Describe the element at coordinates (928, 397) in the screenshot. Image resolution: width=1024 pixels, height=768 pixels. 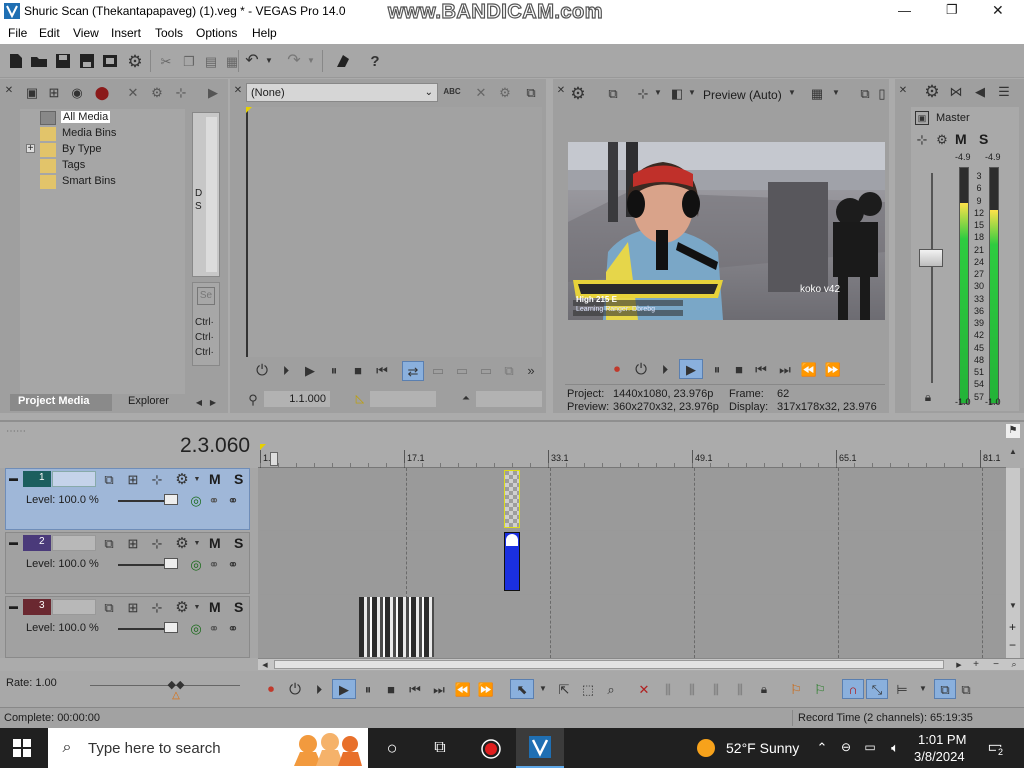
I see `lock-icon: 🔒︎` at that location.